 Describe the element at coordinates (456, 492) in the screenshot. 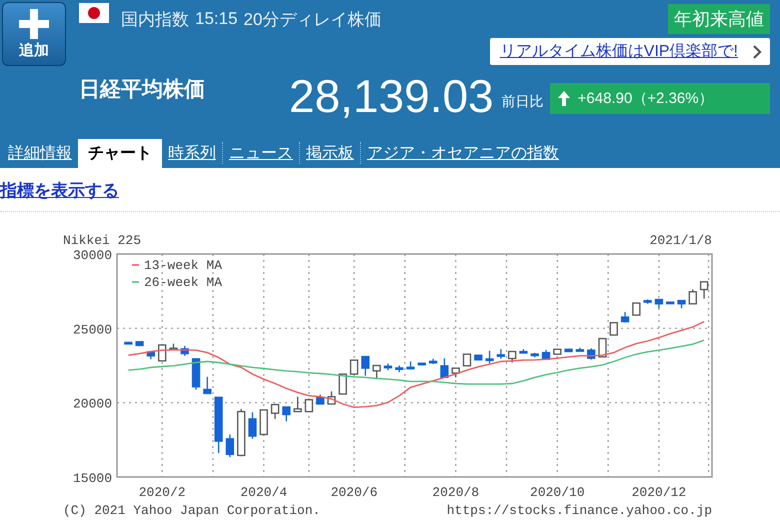

I see `axis-label: 2020/8` at that location.